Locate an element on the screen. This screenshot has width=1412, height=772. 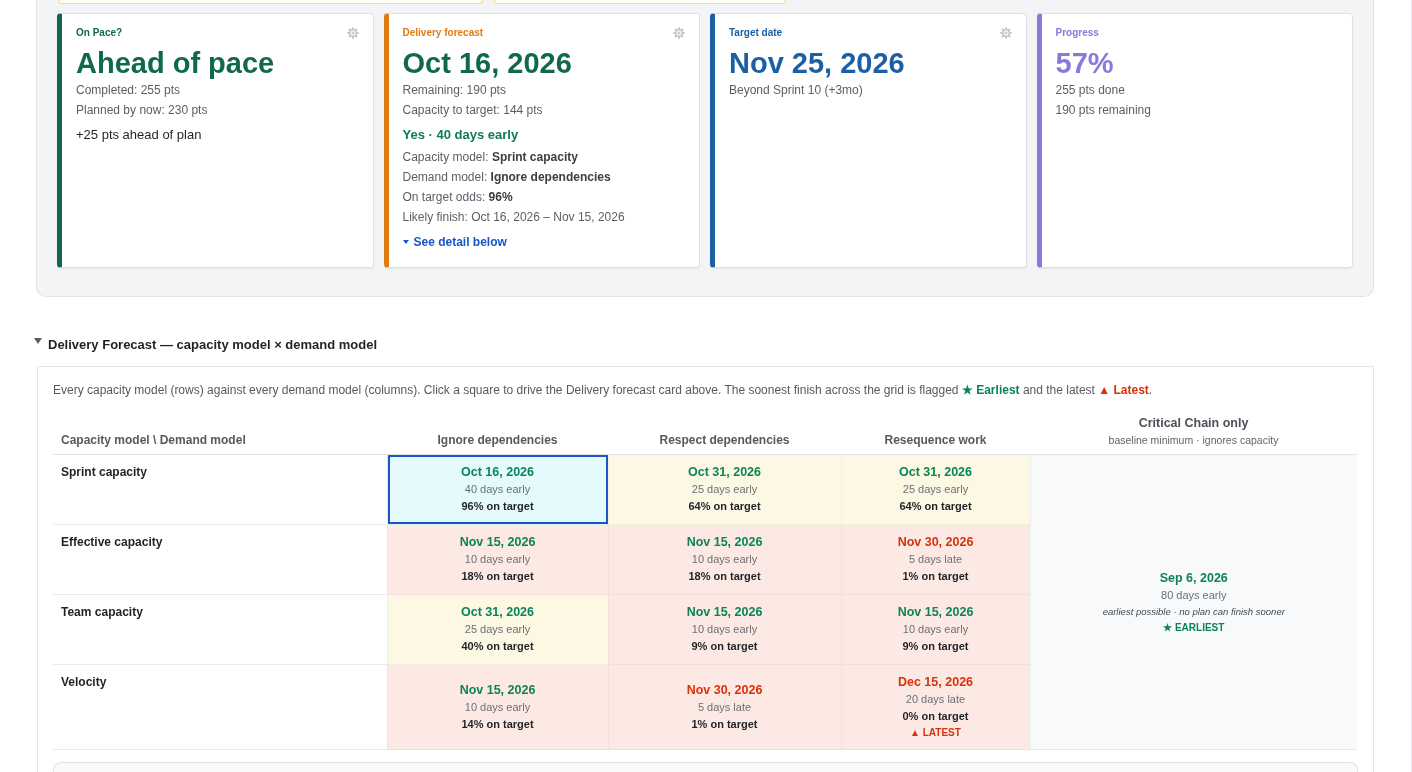
column-header: Capacity model \ Demand model is located at coordinates (220, 433).